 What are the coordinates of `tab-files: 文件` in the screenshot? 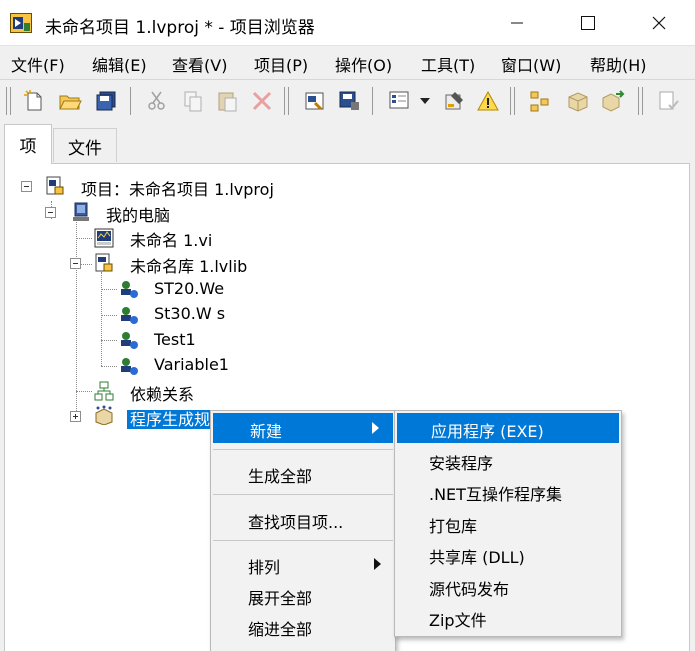 It's located at (85, 145).